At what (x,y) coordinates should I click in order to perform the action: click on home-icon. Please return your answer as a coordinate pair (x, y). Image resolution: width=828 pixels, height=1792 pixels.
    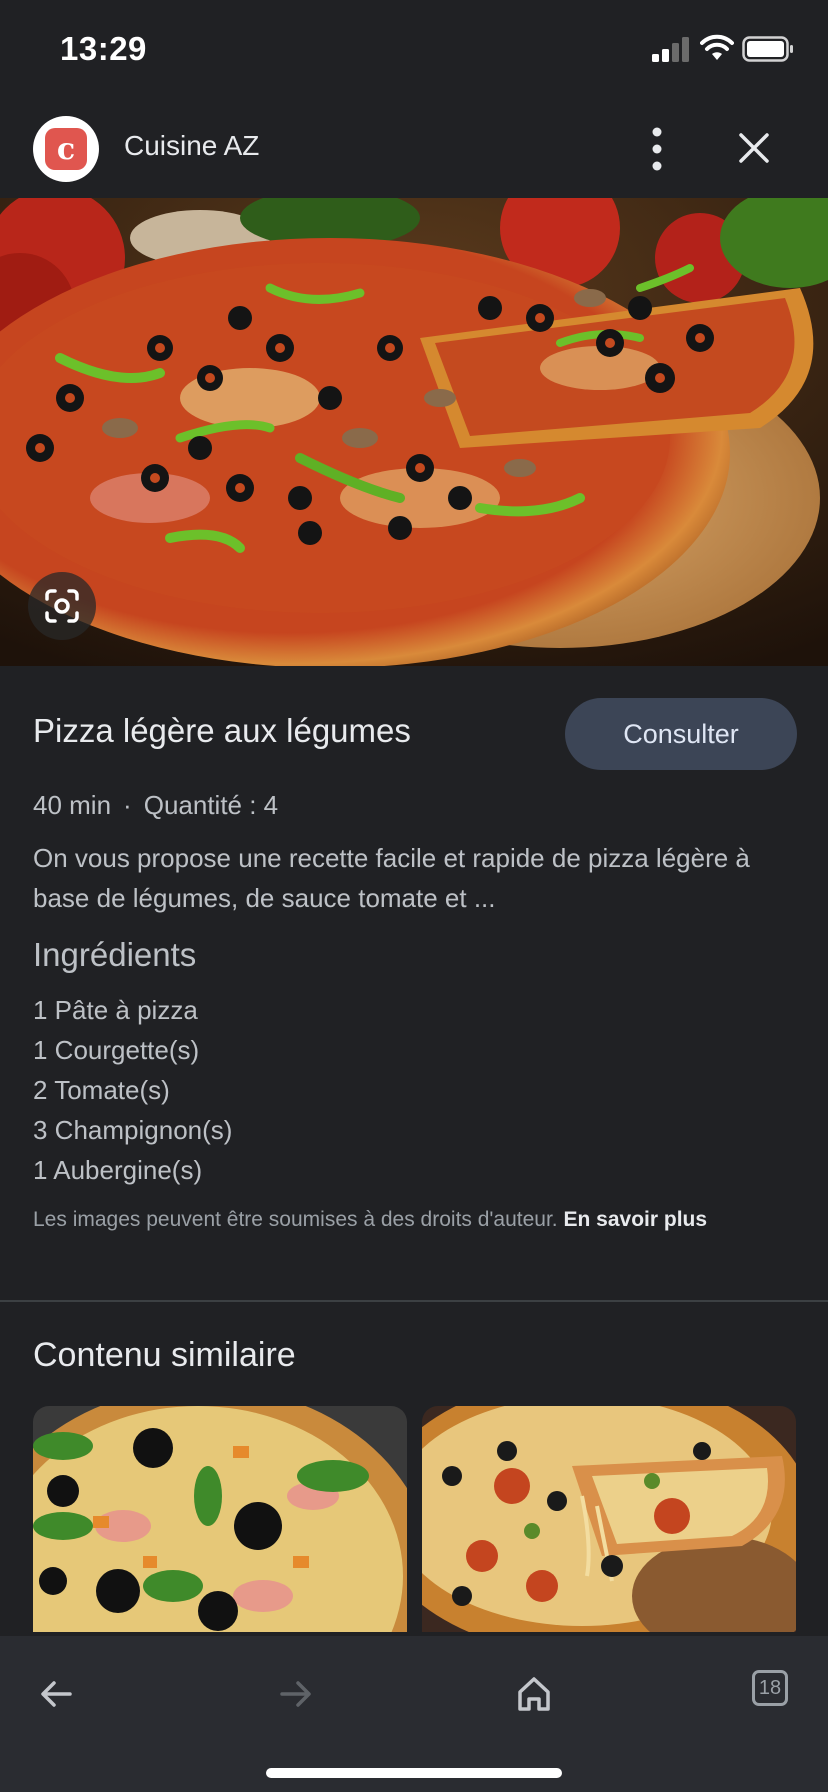
    Looking at the image, I should click on (534, 1694).